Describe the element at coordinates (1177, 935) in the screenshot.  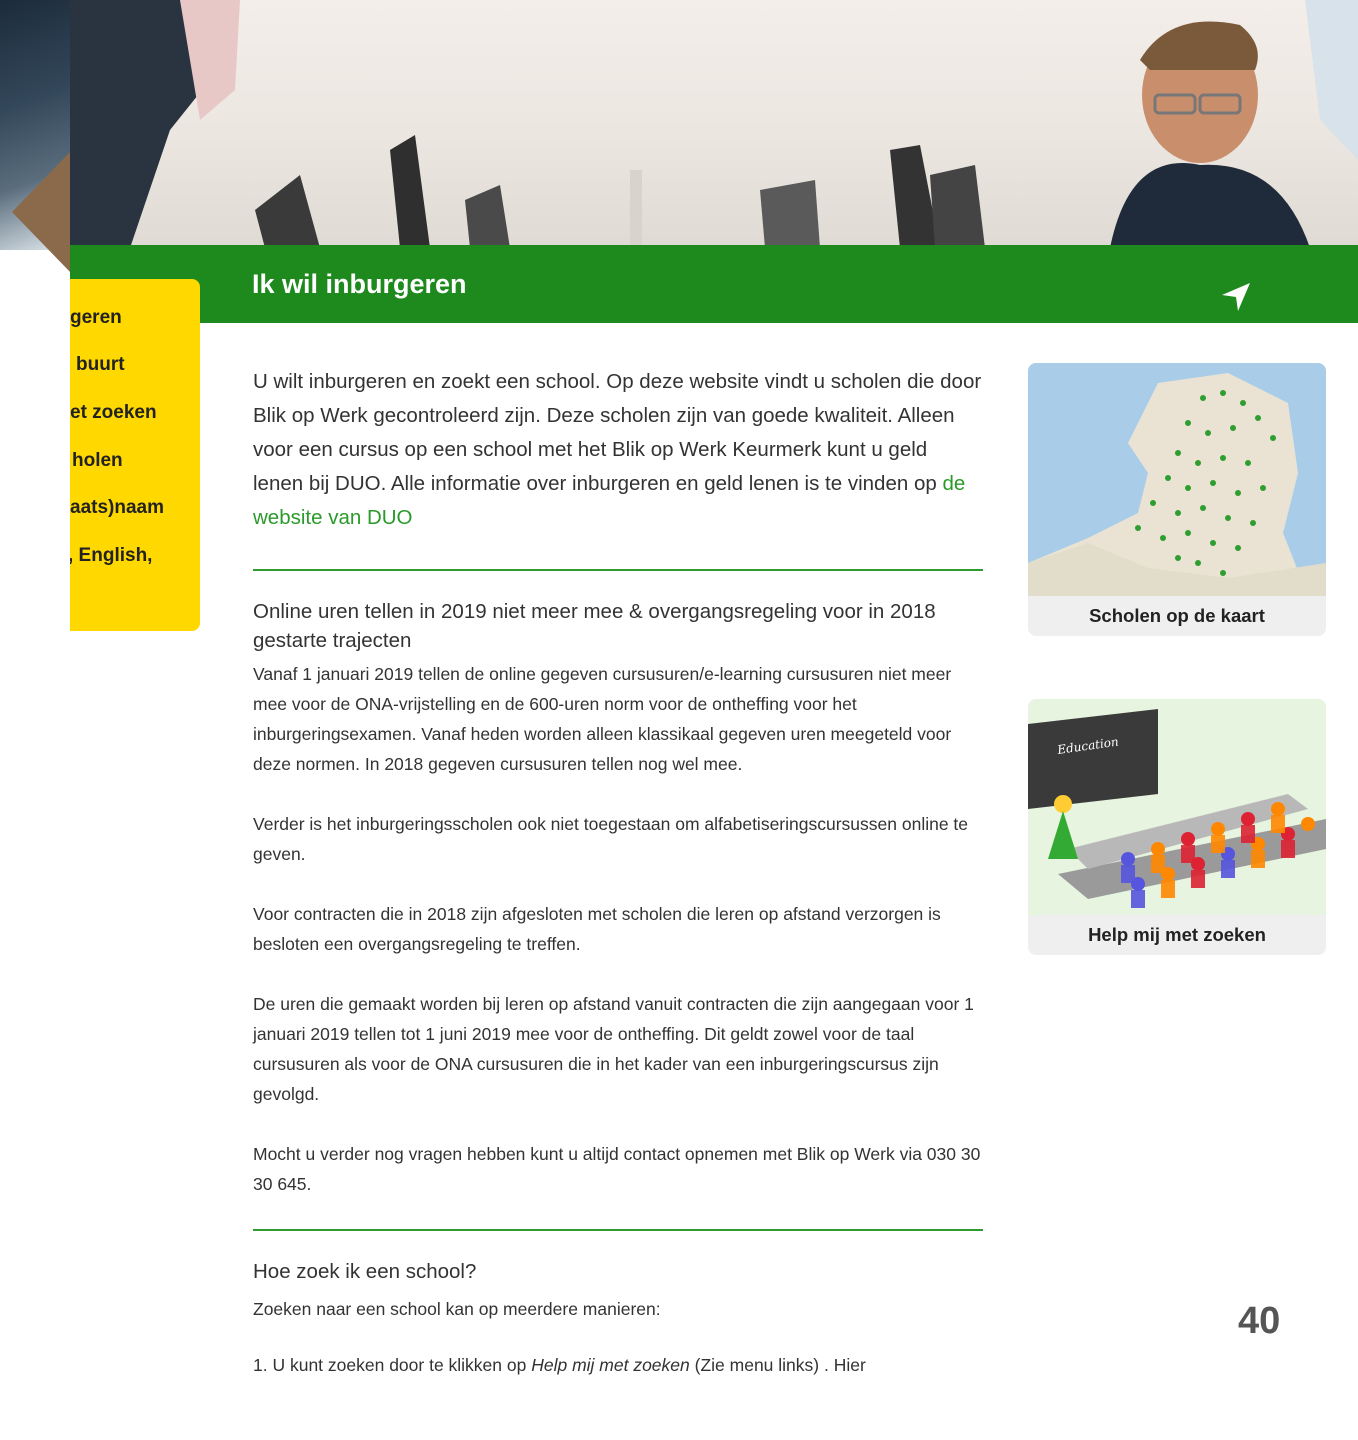
I see `help-card-caption: Help mij met zoeken` at that location.